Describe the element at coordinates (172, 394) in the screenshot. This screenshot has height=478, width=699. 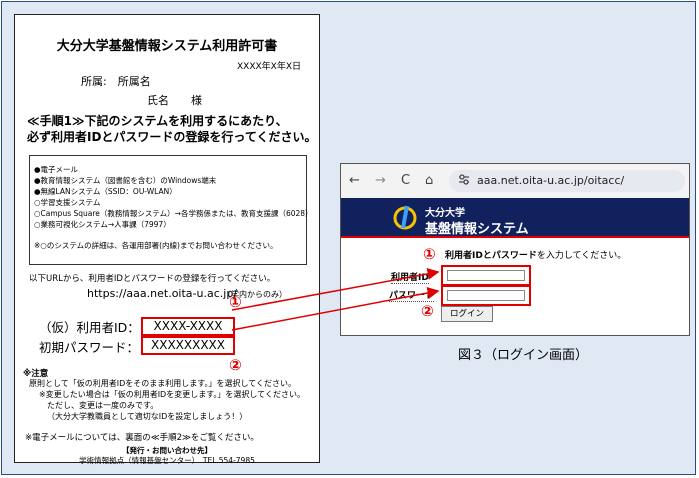
I see `caution-line: ※変更したい場合は「仮の利用者IDを変更します。」を選択してください。` at that location.